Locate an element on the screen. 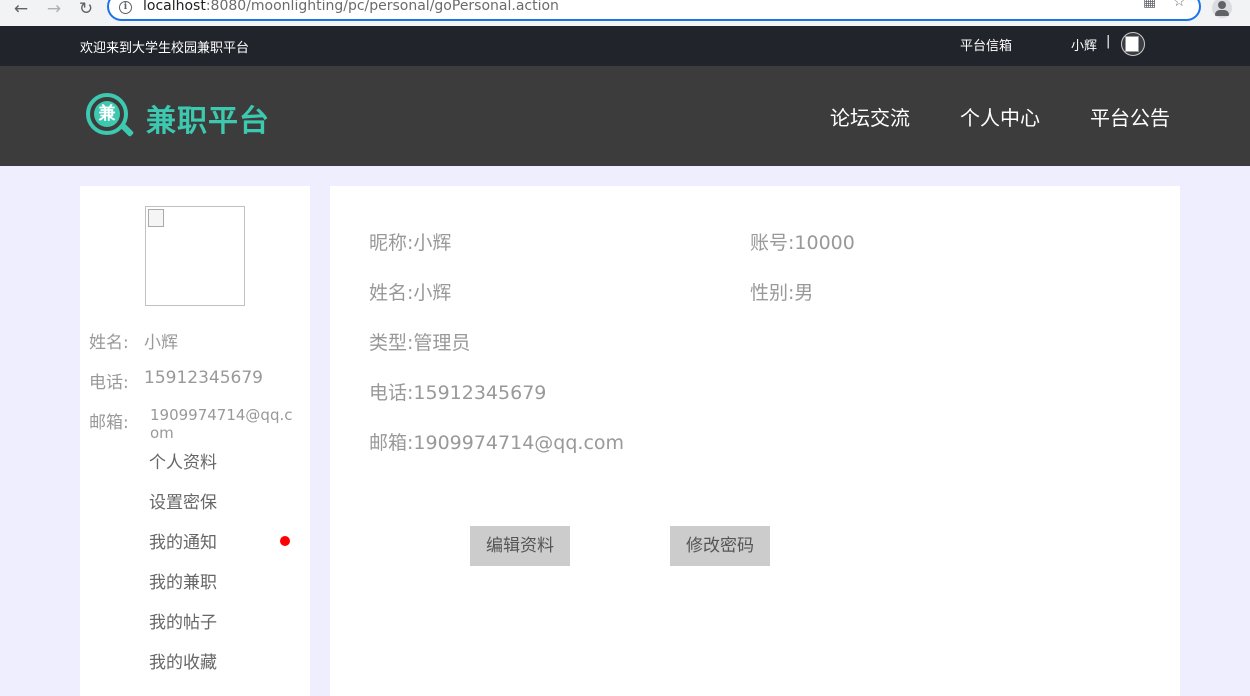 The height and width of the screenshot is (696, 1250). type-field: 类型:管理员 is located at coordinates (419, 341).